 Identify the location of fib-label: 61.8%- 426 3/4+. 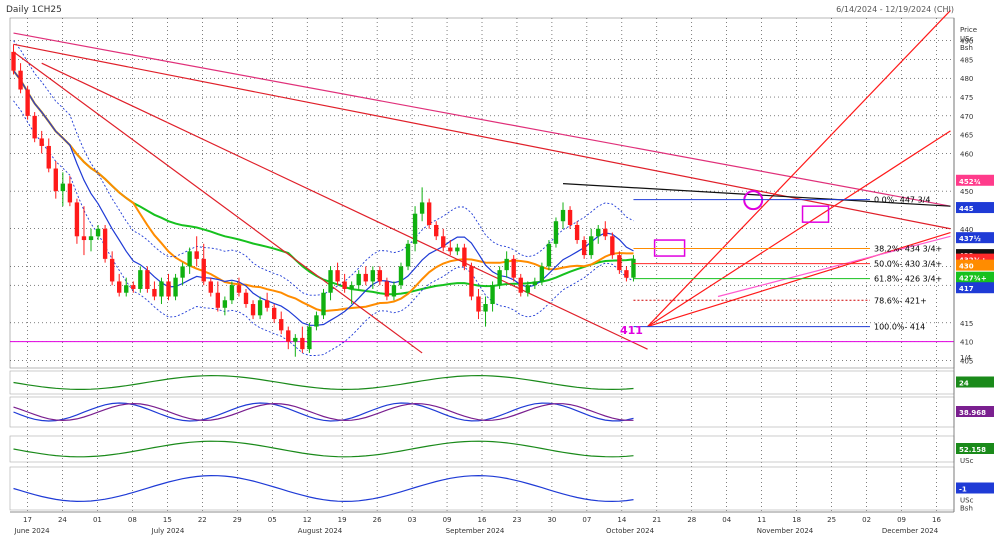
(908, 279).